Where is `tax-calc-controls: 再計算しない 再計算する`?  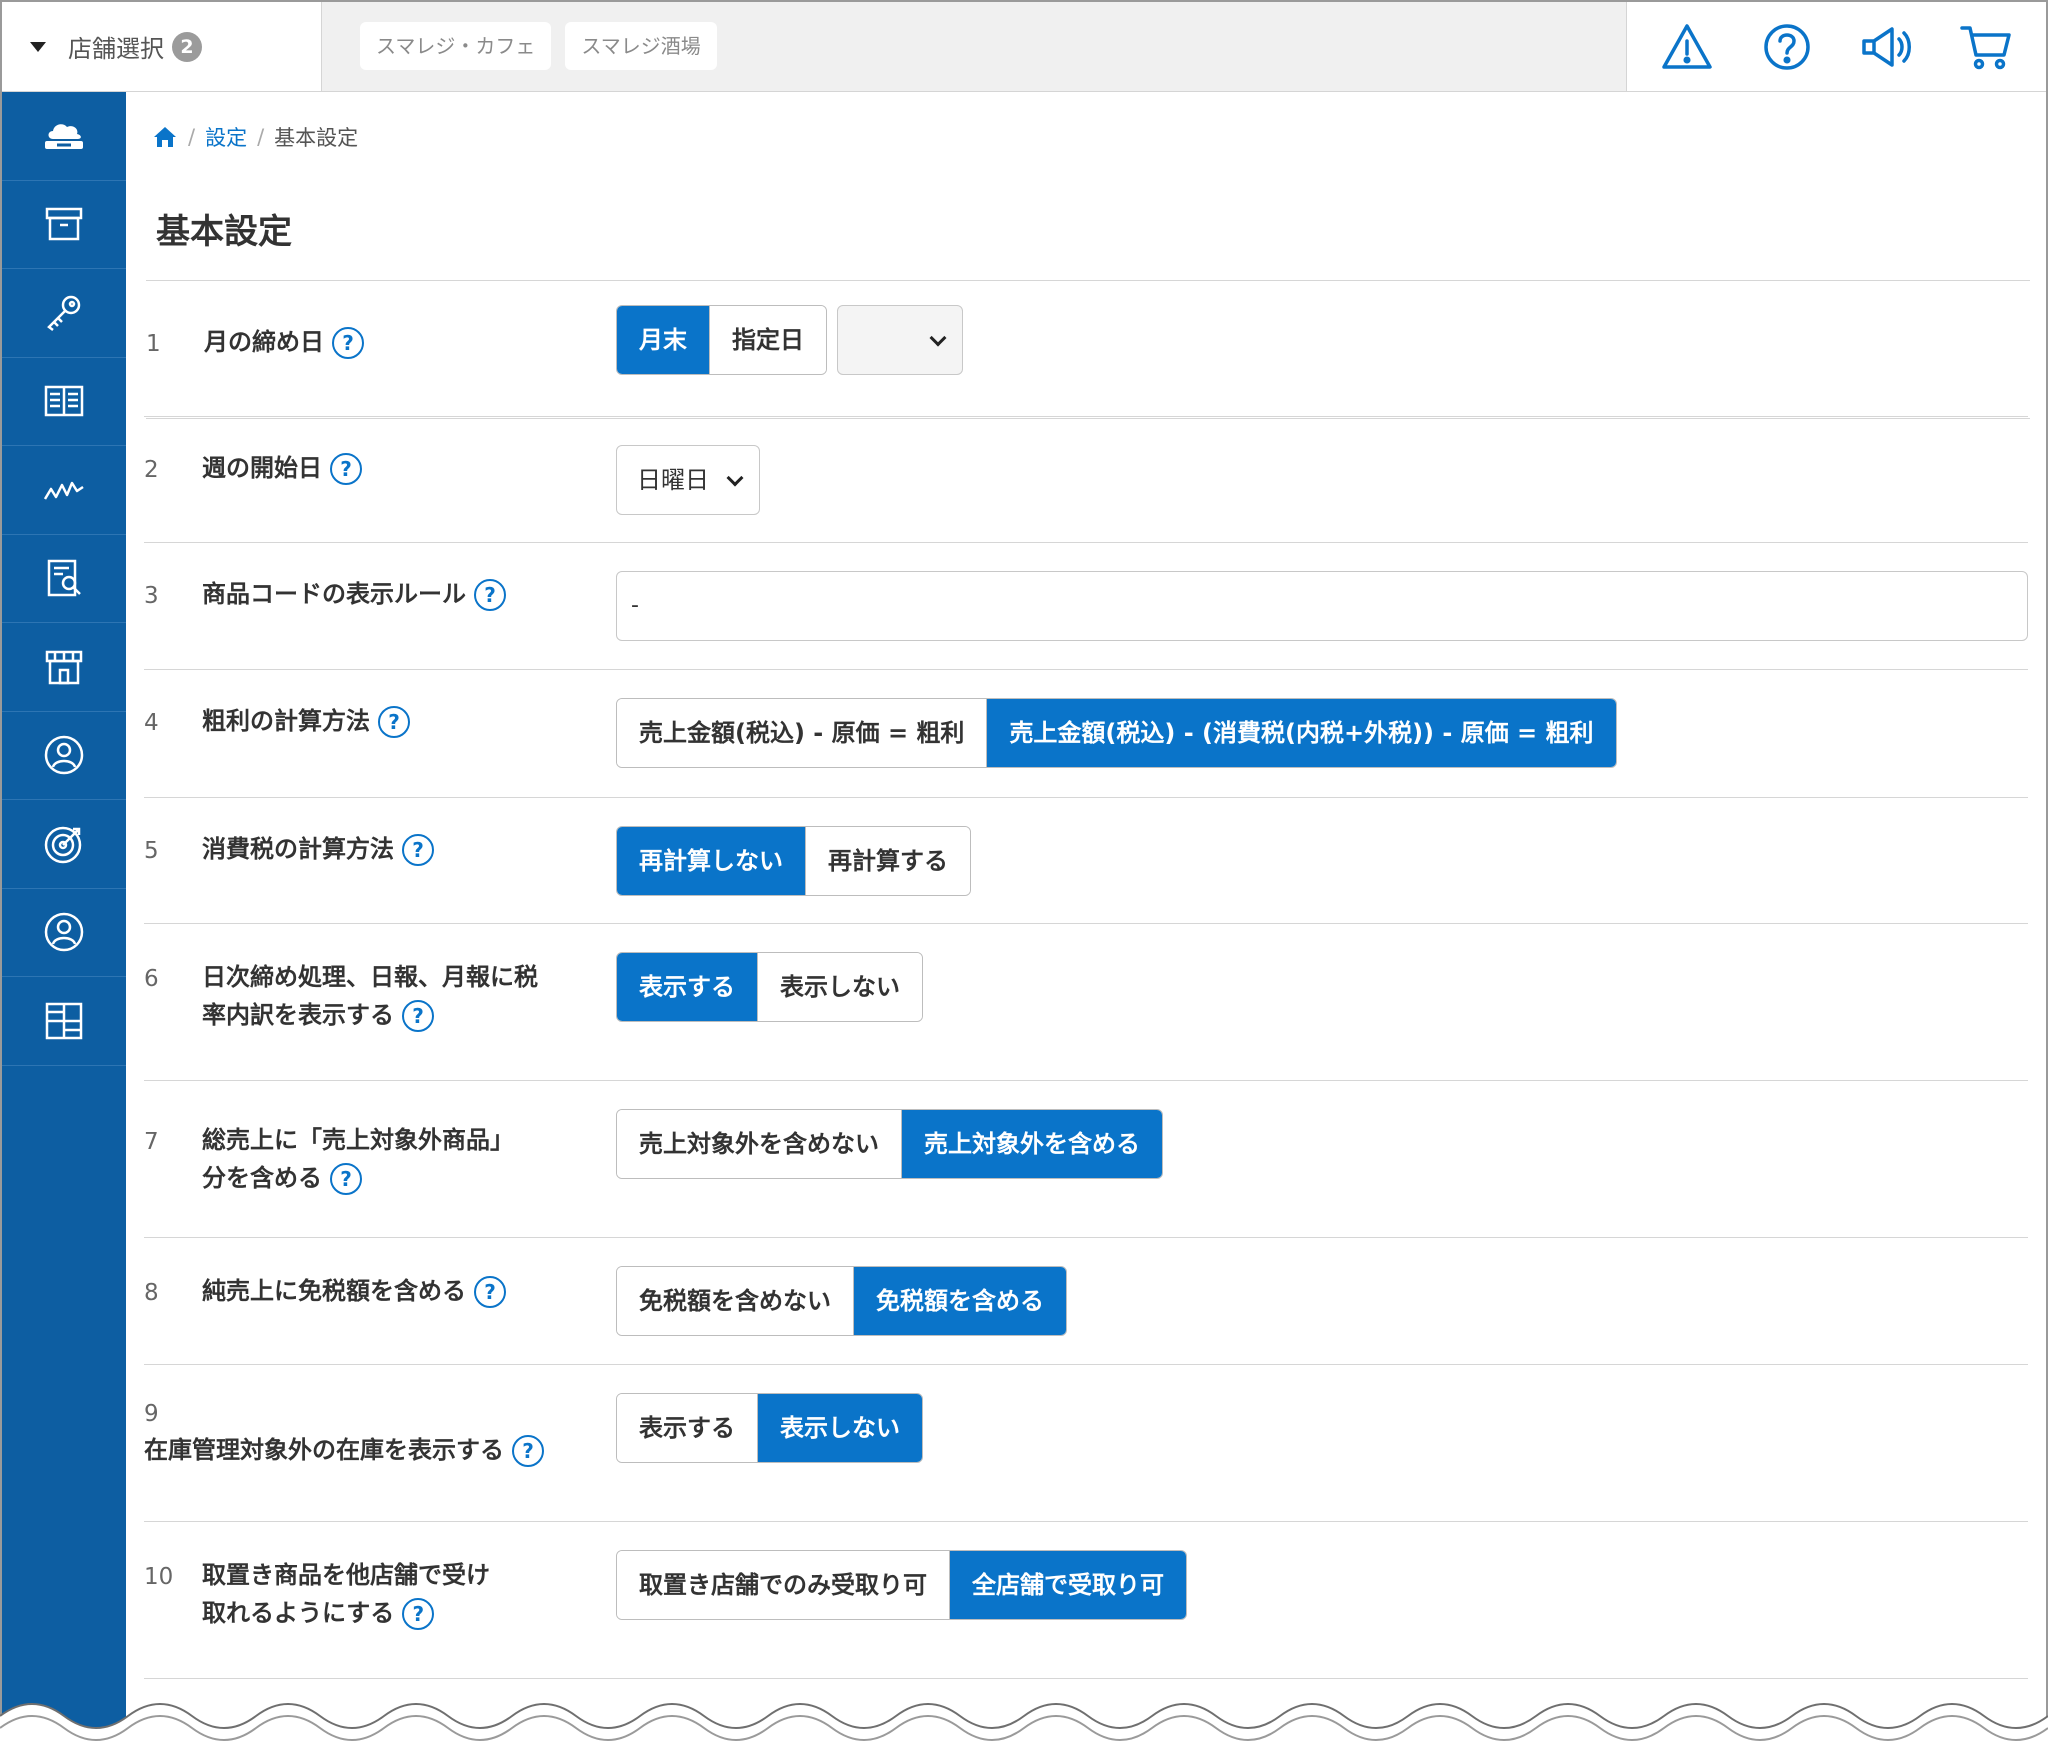
tax-calc-controls: 再計算しない 再計算する is located at coordinates (793, 861).